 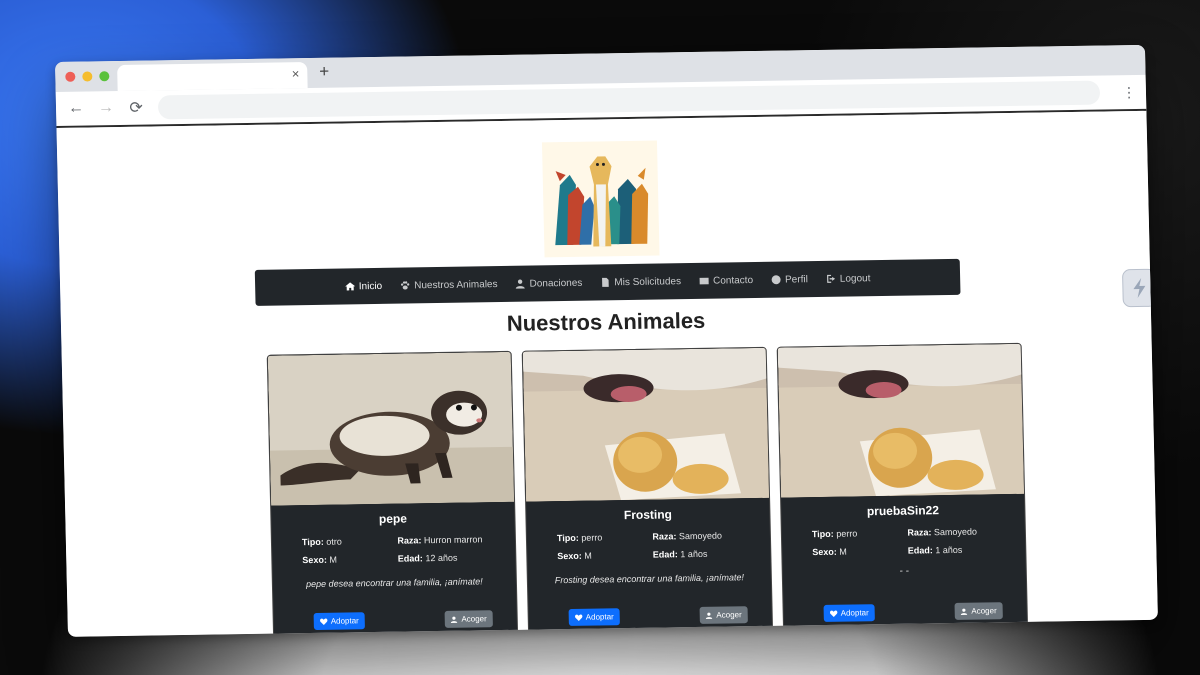 What do you see at coordinates (350, 542) in the screenshot?
I see `attr-tipo: Tipo: otro` at bounding box center [350, 542].